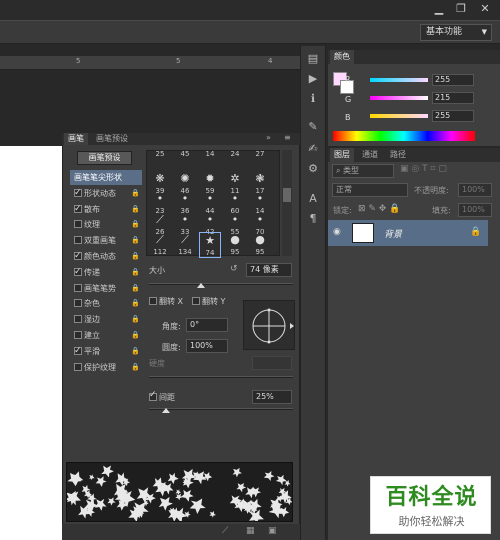 This screenshot has width=500, height=540. I want to click on layer-kind-filter: ⌕ 类型, so click(363, 171).